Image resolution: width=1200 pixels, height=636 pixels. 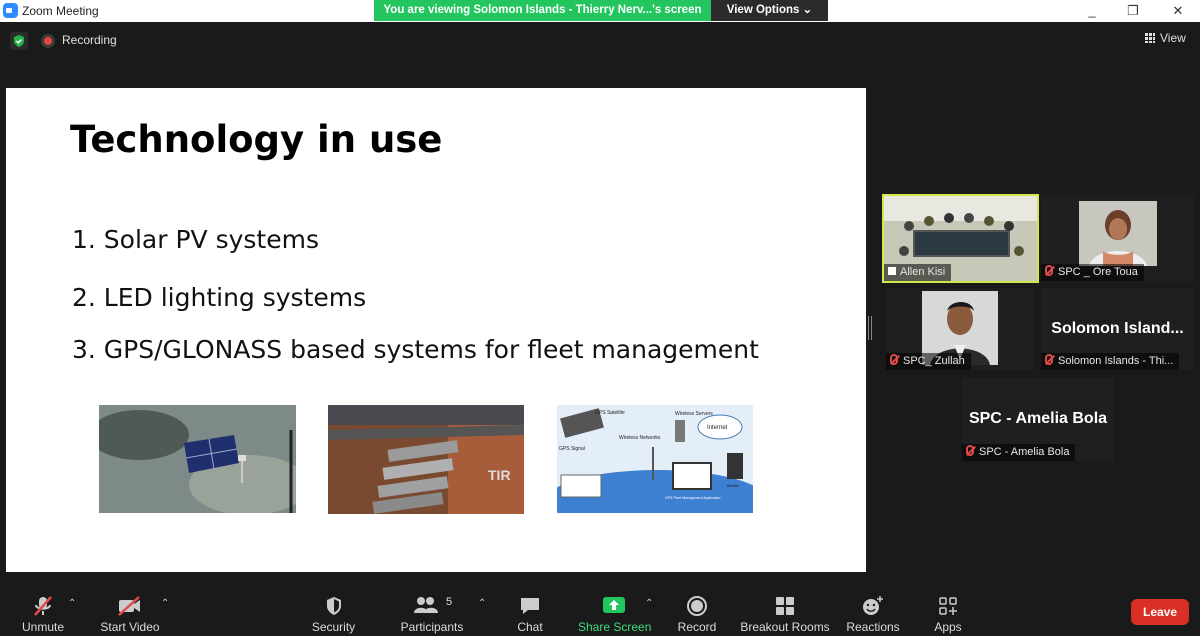 What do you see at coordinates (48, 41) in the screenshot?
I see `recording-icon` at bounding box center [48, 41].